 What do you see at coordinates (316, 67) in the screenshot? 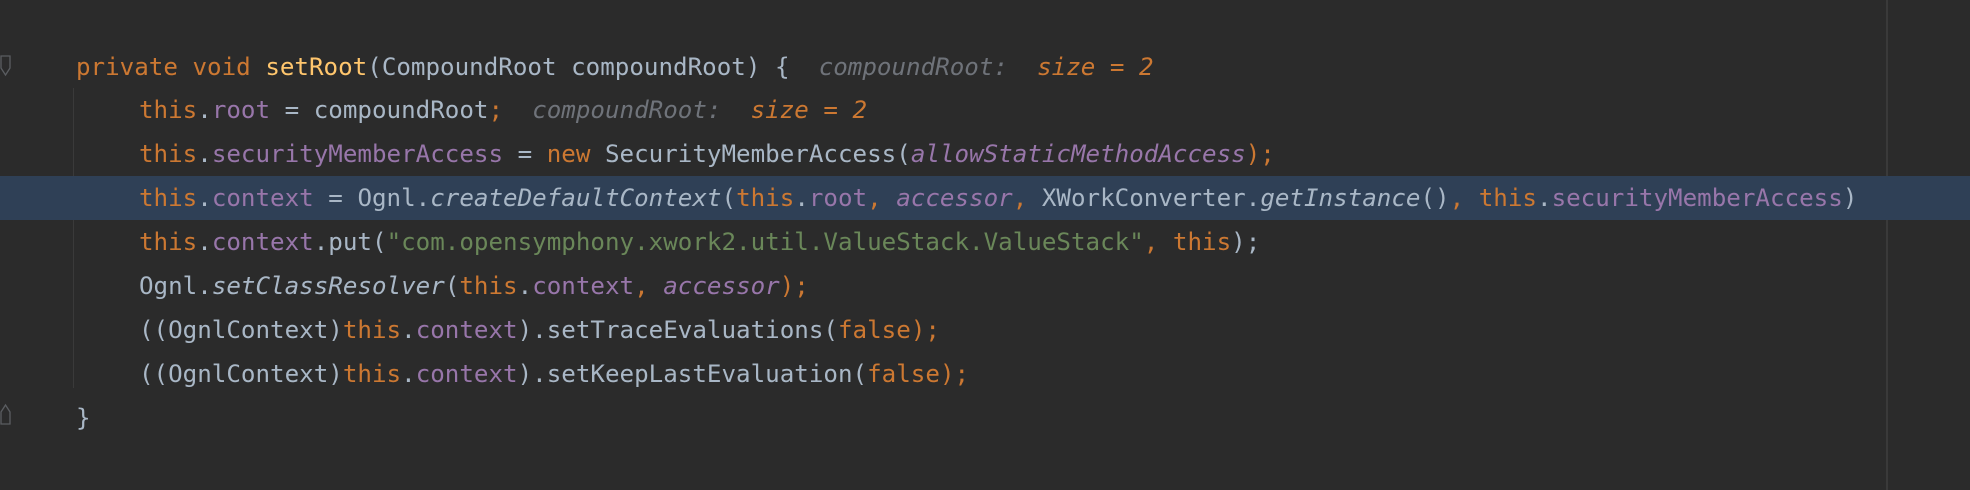
I see `method-name: setRoot` at bounding box center [316, 67].